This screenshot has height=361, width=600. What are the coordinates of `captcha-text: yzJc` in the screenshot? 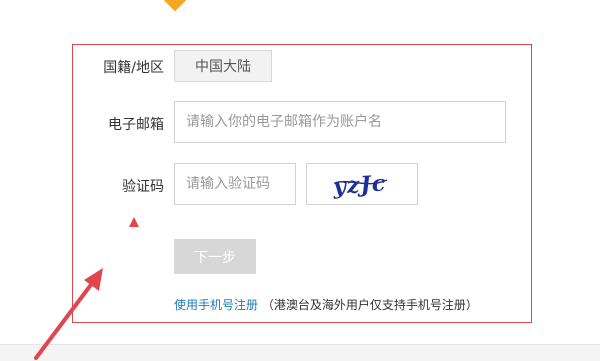 It's located at (359, 184).